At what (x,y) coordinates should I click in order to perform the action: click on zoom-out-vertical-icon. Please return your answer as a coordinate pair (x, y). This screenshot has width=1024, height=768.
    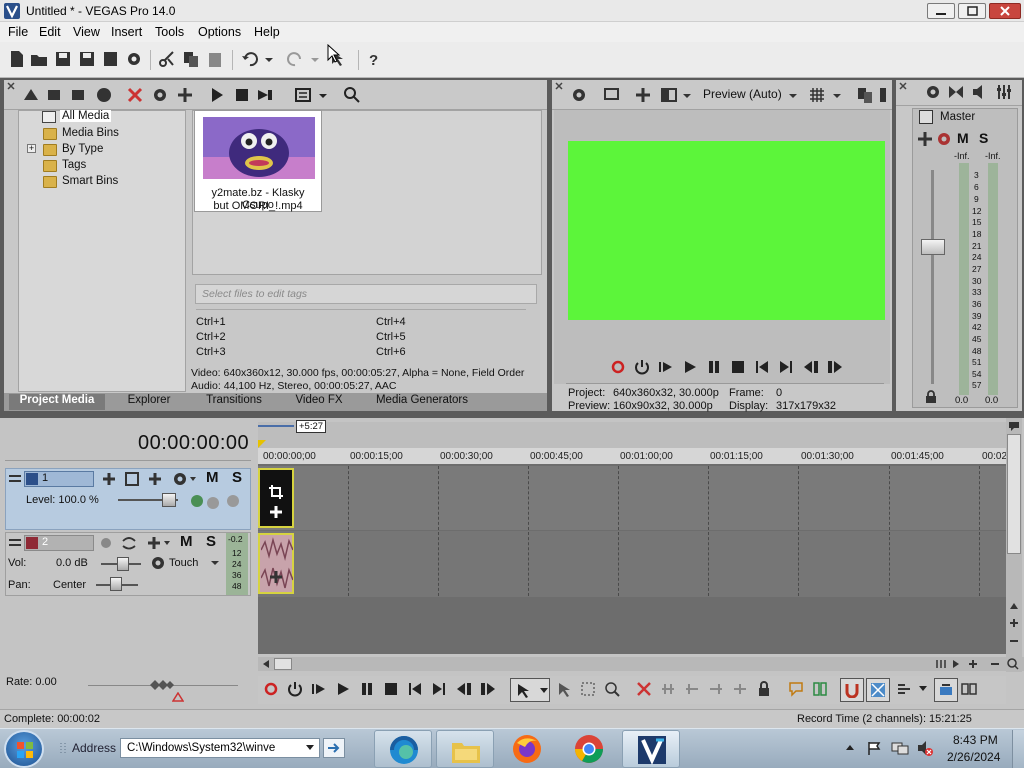
    Looking at the image, I should click on (1014, 641).